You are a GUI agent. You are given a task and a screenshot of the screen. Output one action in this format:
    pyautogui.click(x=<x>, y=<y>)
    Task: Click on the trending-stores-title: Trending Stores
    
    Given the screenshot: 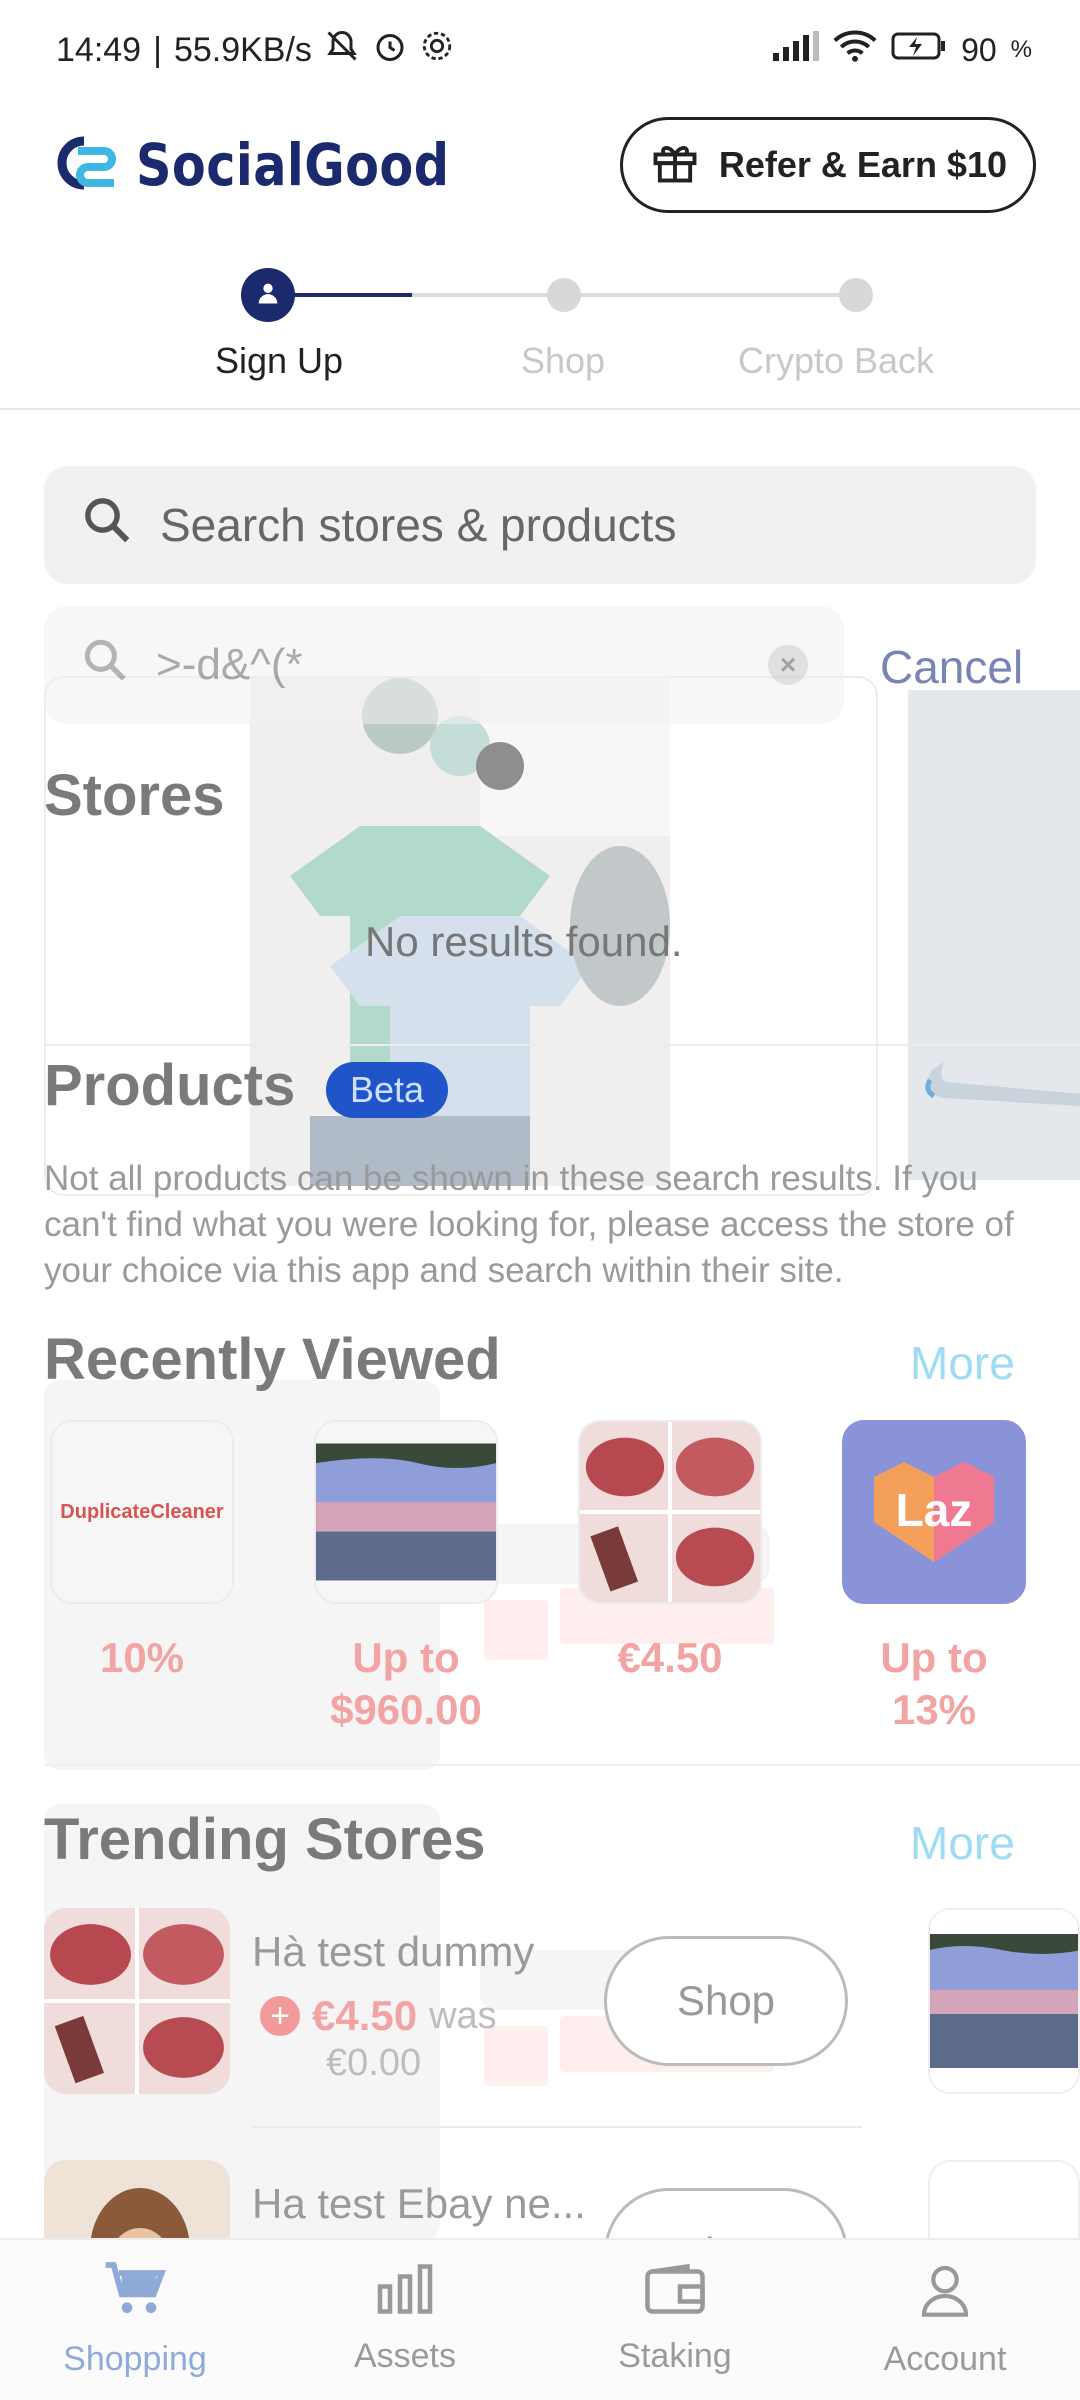 What is the action you would take?
    pyautogui.click(x=265, y=1839)
    